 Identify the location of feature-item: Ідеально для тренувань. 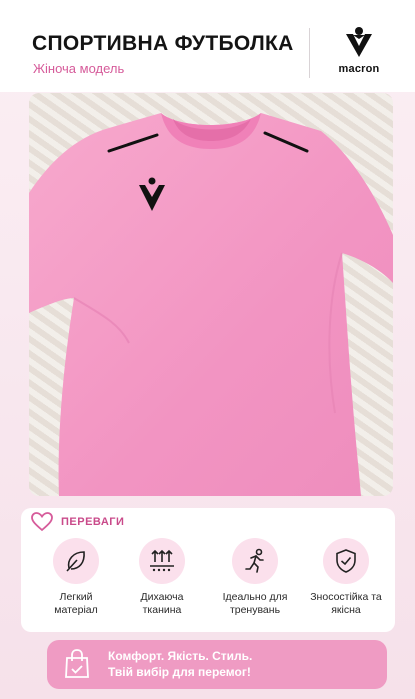
(255, 577).